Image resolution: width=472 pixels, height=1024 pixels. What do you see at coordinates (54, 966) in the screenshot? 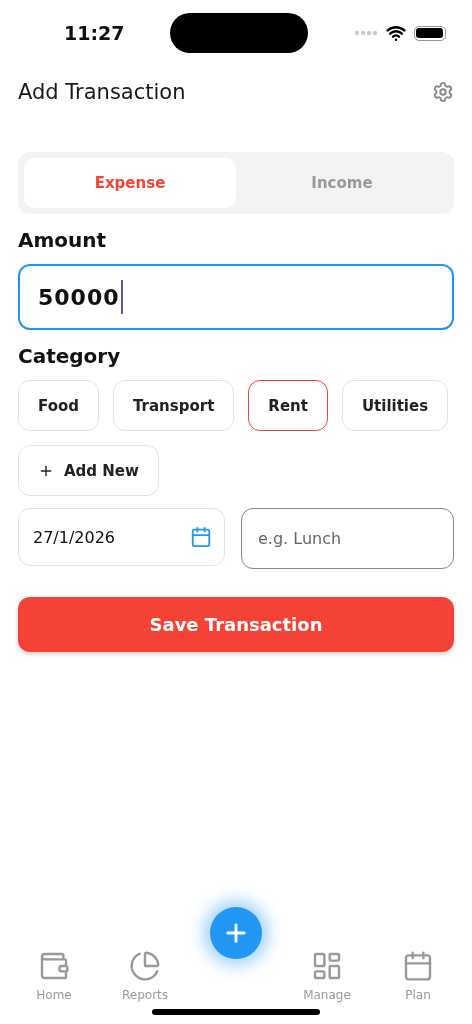
I see `wallet-icon` at bounding box center [54, 966].